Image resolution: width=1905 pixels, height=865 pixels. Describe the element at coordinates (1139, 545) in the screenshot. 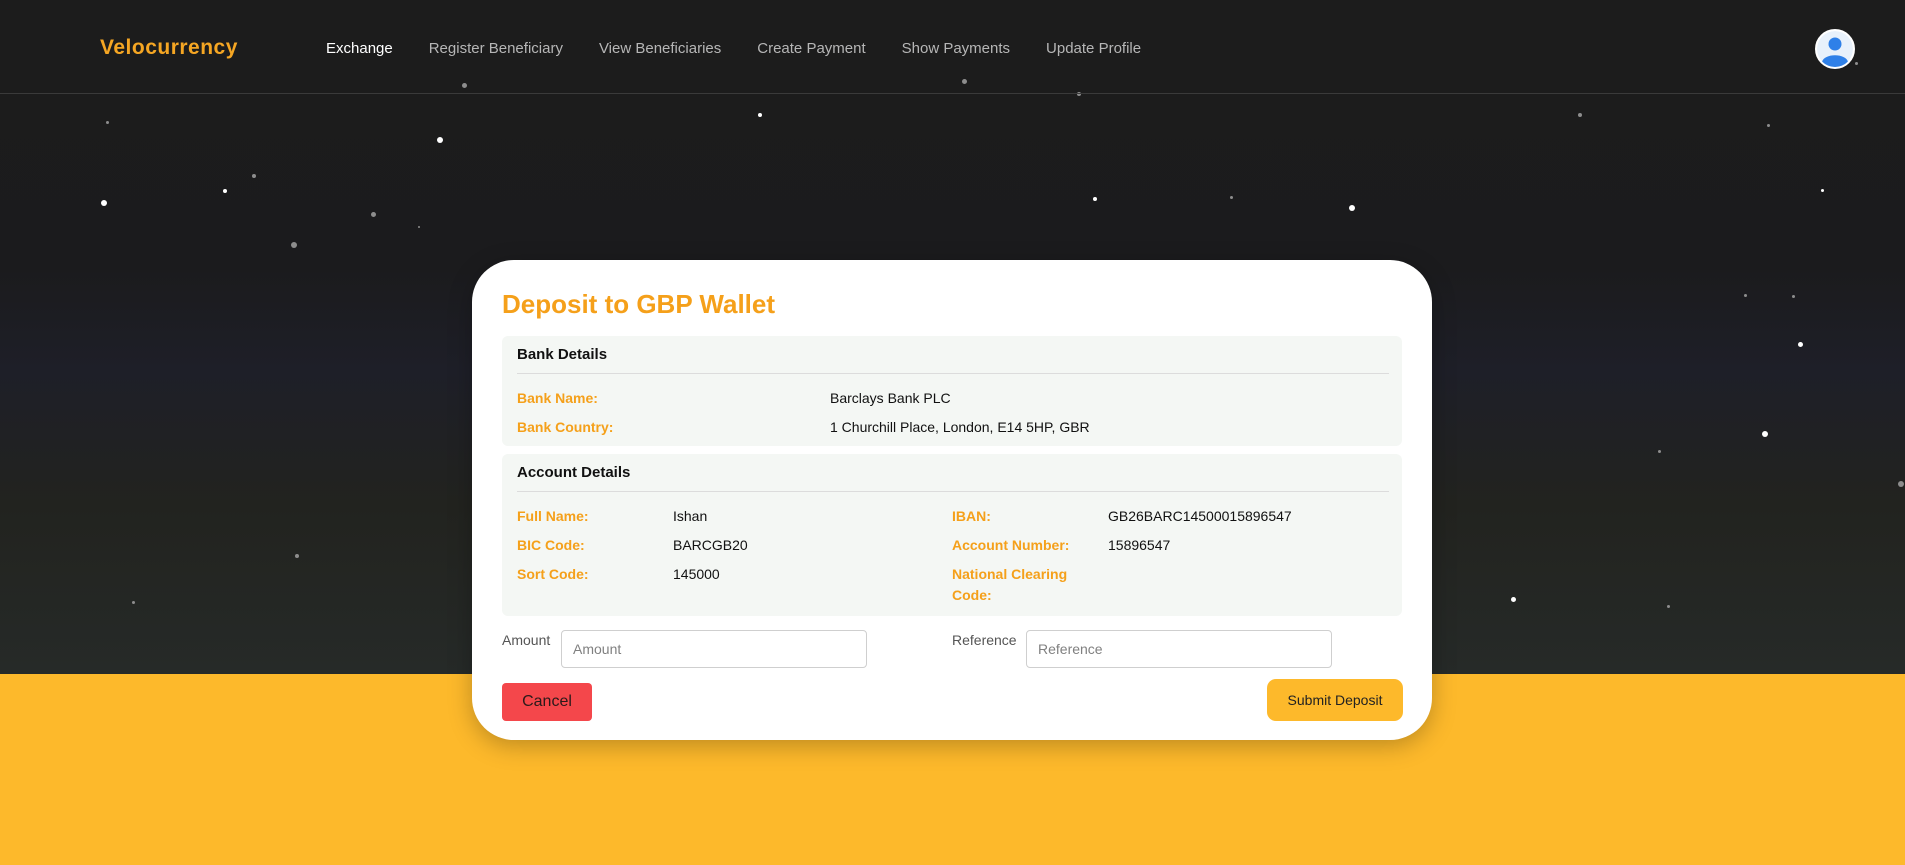

I see `account-number-value: 15896547` at that location.